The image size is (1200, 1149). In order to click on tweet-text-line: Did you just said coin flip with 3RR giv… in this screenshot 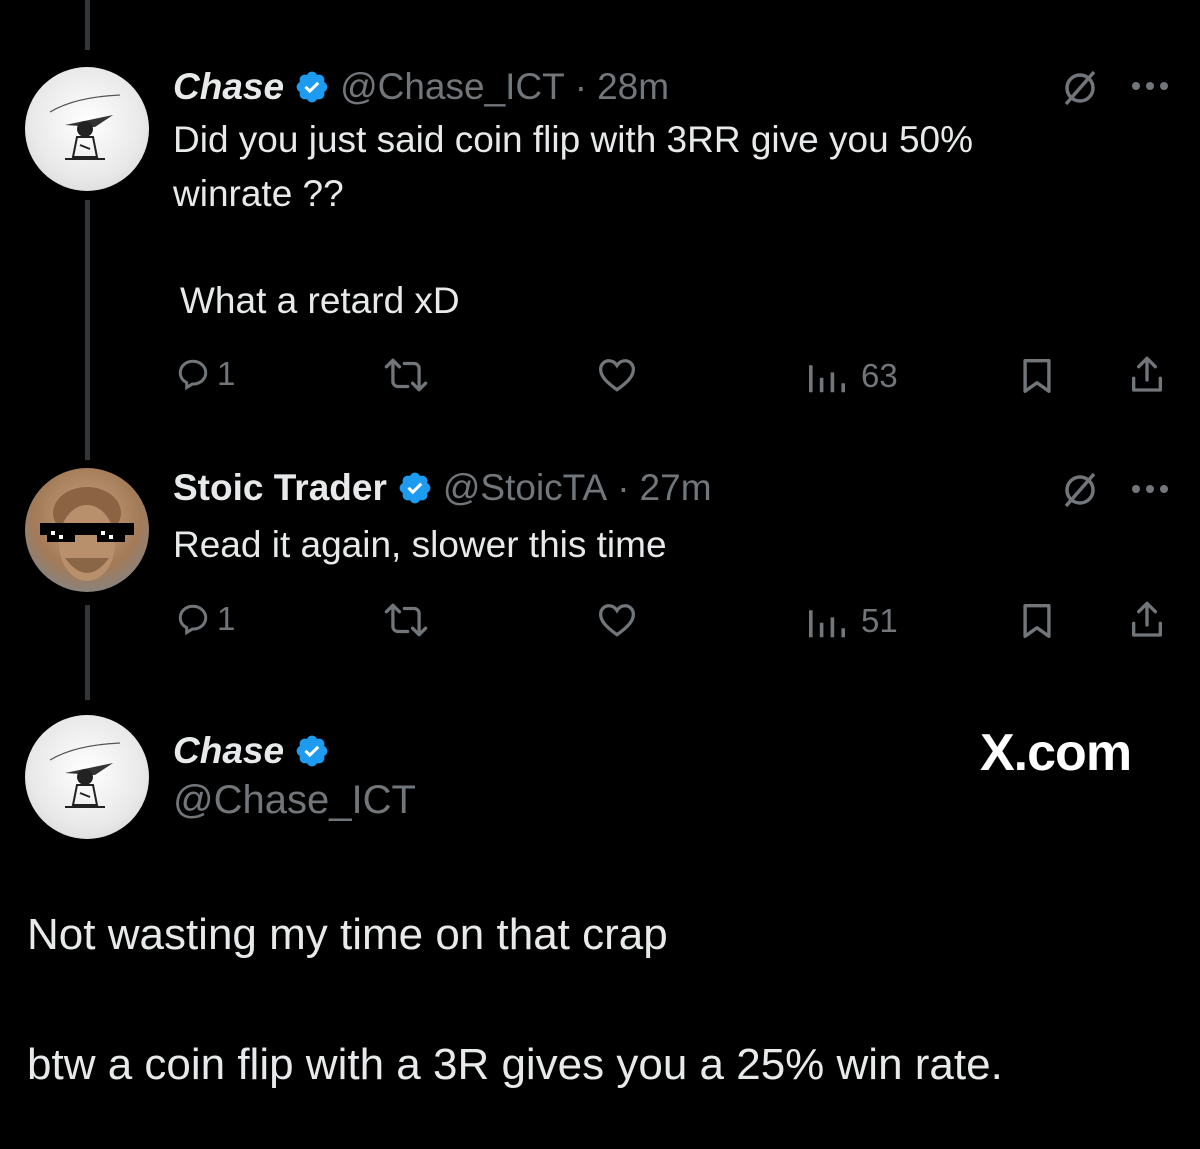, I will do `click(573, 139)`.